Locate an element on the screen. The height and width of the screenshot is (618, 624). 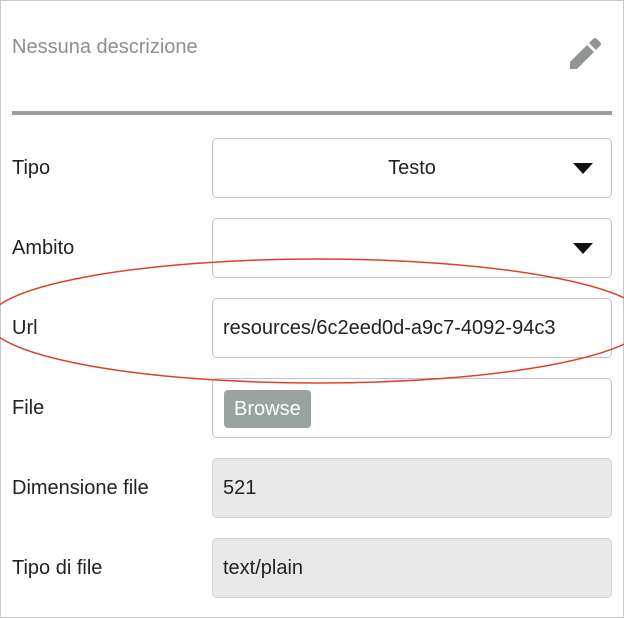
row-url: Url is located at coordinates (312, 328).